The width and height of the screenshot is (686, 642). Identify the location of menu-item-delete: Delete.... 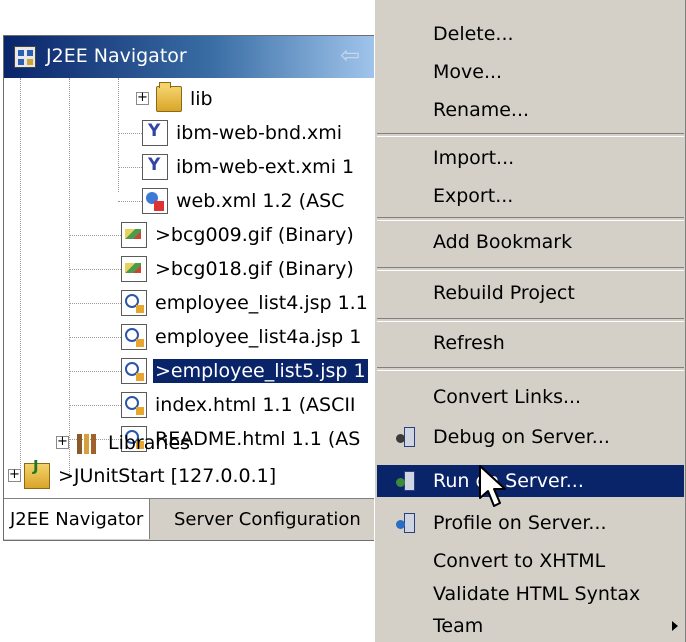
(530, 34).